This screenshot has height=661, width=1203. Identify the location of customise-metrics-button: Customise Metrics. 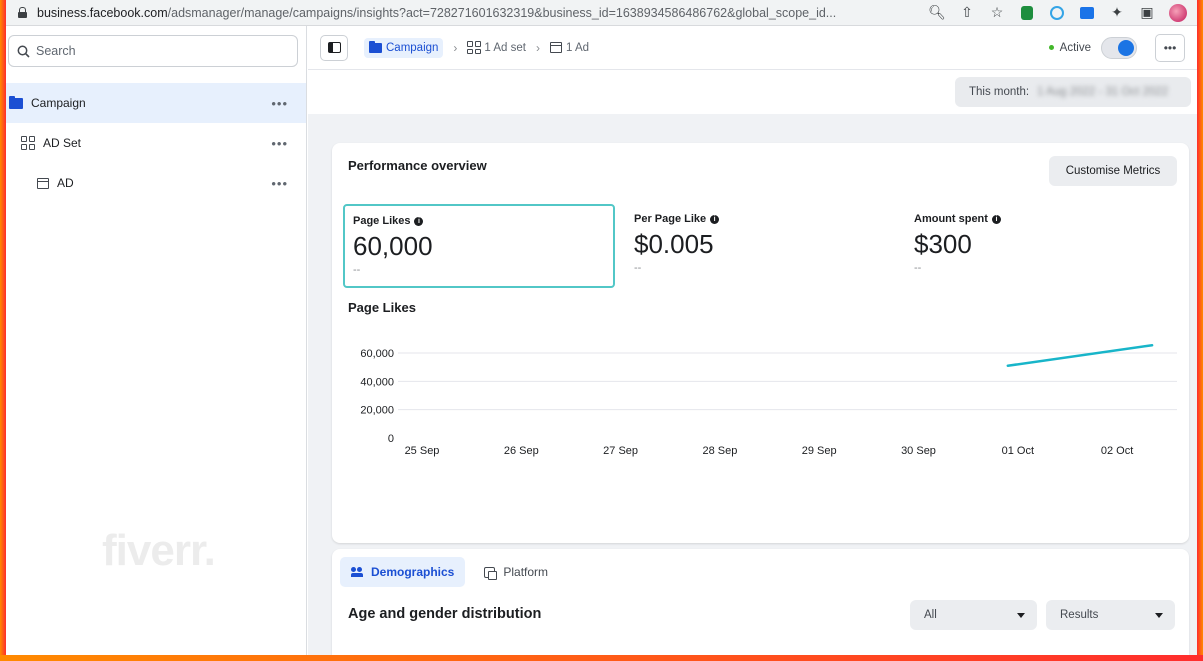
(1113, 171).